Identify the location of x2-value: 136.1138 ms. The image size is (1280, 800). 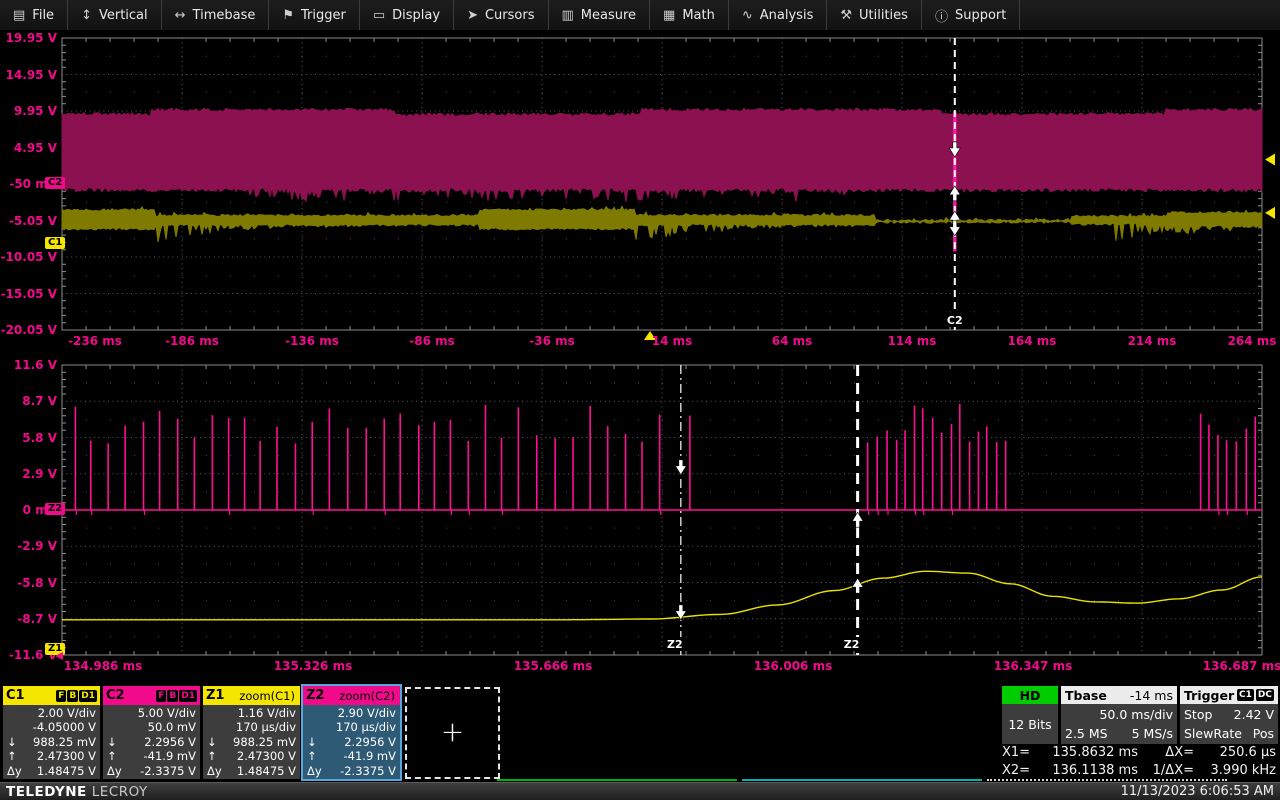
(1095, 770).